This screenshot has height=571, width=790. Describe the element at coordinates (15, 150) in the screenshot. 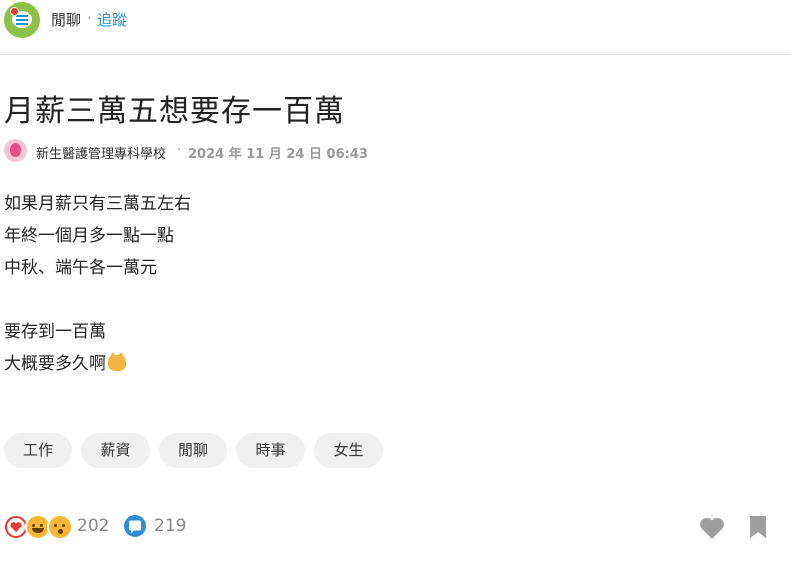

I see `avatar` at that location.